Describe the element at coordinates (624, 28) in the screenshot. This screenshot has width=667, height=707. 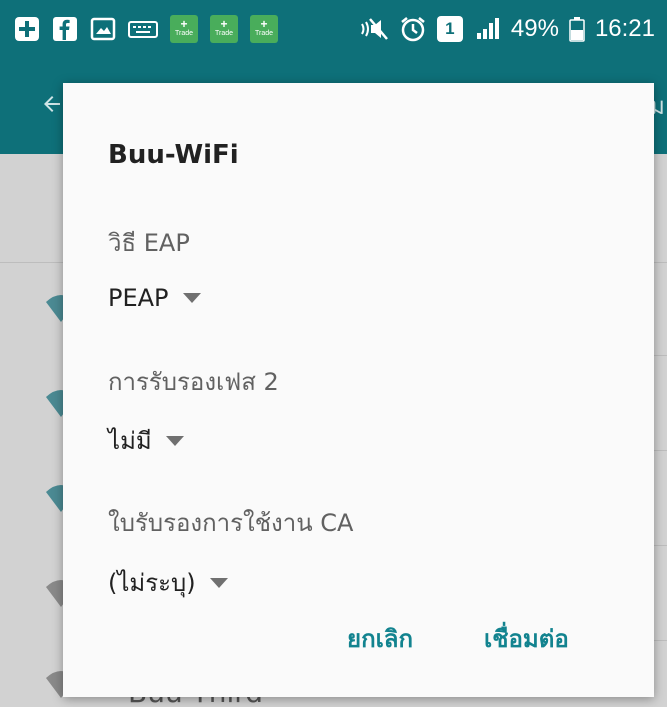
I see `clock: 16:21` at that location.